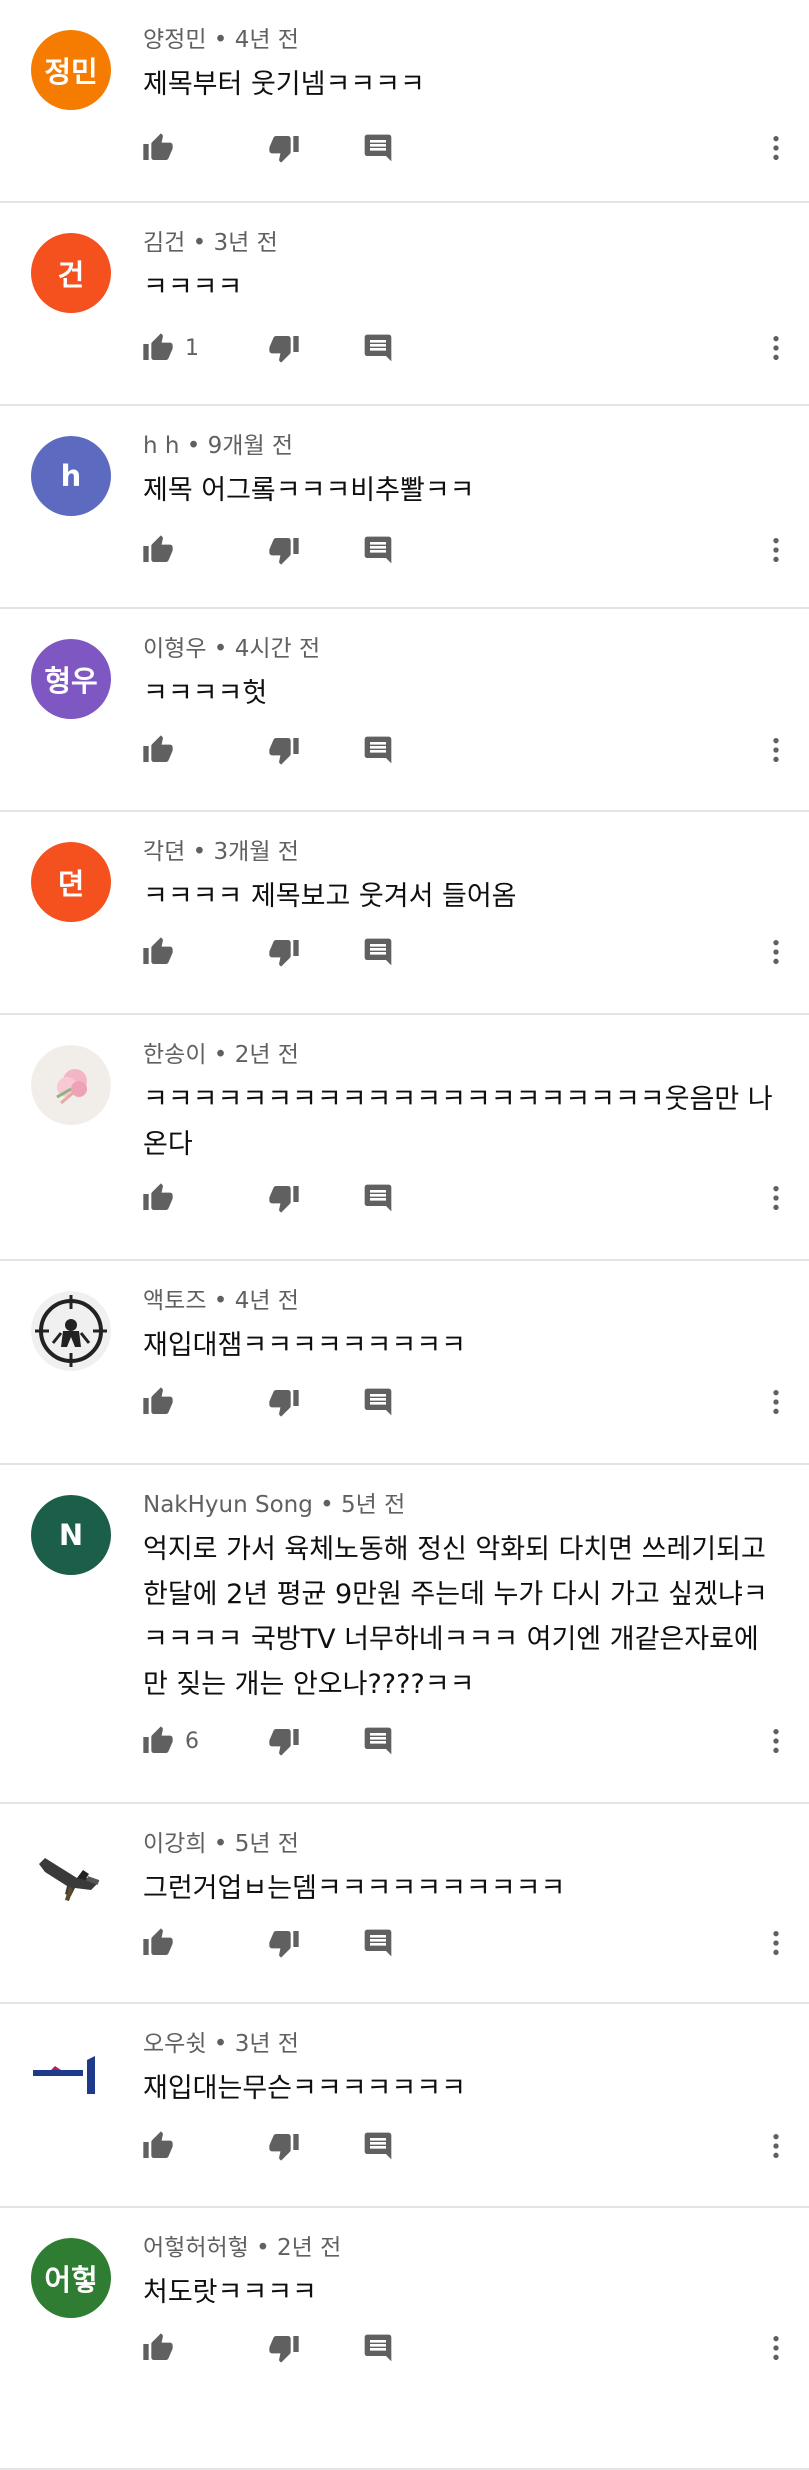 Image resolution: width=809 pixels, height=2470 pixels. I want to click on comment-meta: 어헣허허헣 • 2년 전, so click(242, 2245).